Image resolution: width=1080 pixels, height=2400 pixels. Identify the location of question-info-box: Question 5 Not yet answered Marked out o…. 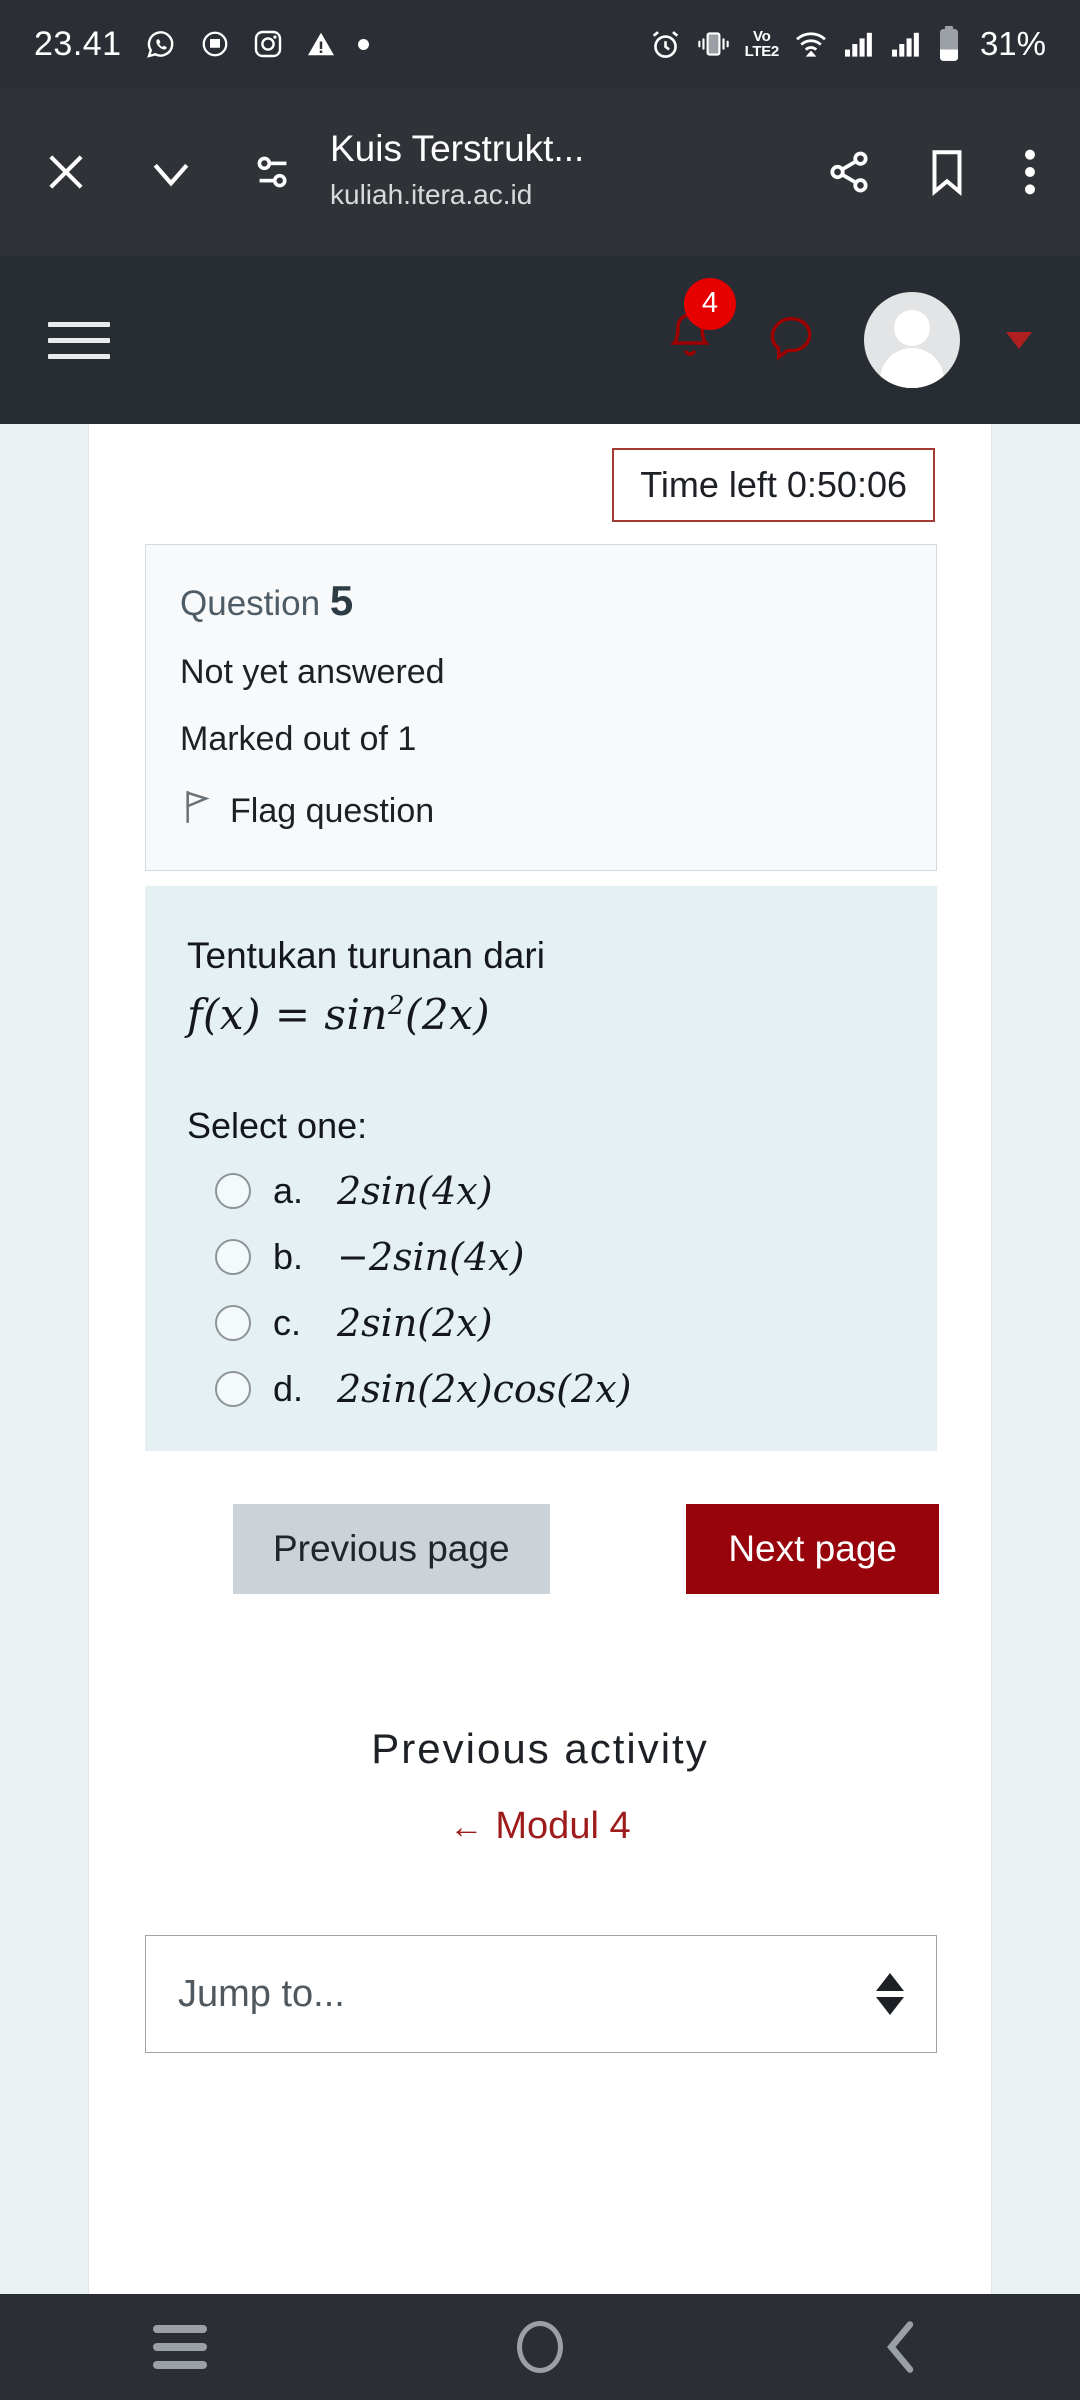
(541, 707).